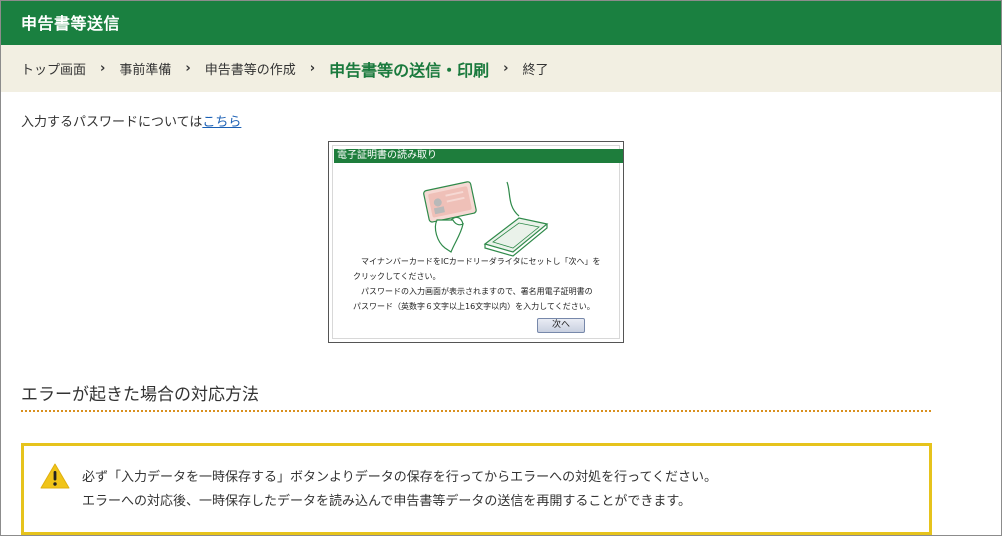 This screenshot has width=1002, height=536. I want to click on breadcrumb: トップ画面 › 事前準備 › 申告書等の作成 › 申告書等の送信・印刷 › 終了, so click(501, 68).